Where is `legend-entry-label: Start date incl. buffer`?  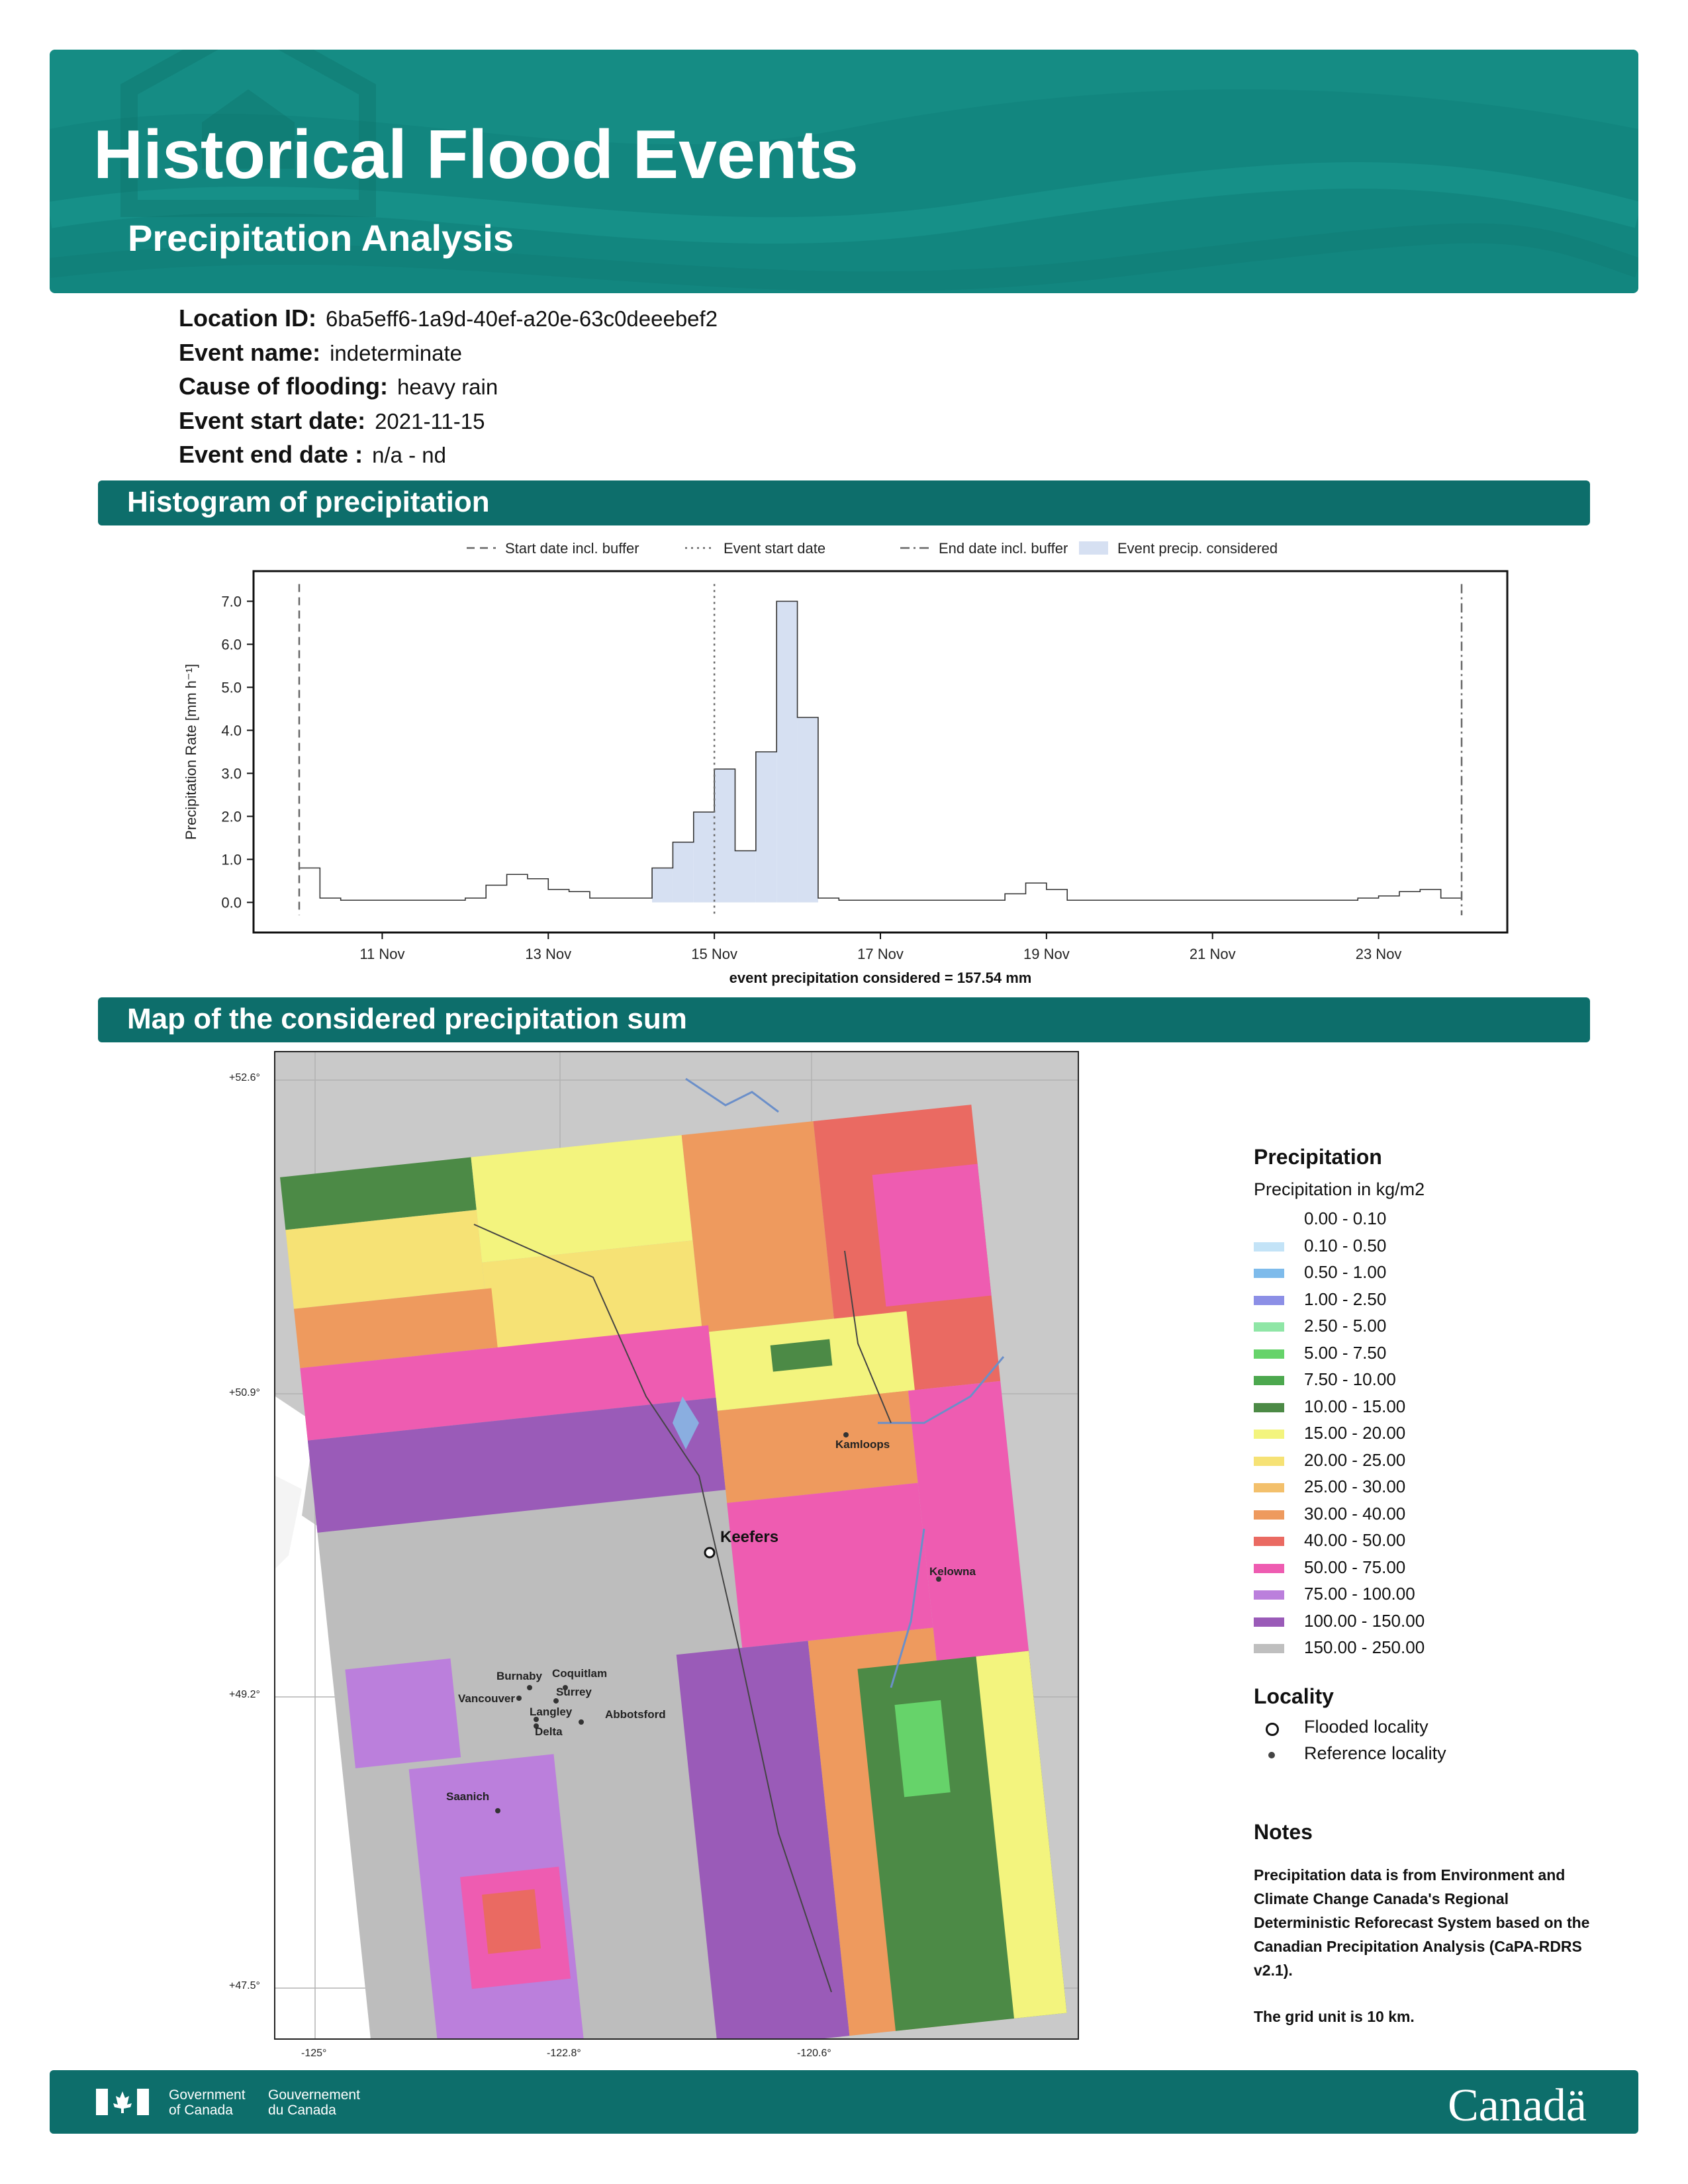 legend-entry-label: Start date incl. buffer is located at coordinates (572, 548).